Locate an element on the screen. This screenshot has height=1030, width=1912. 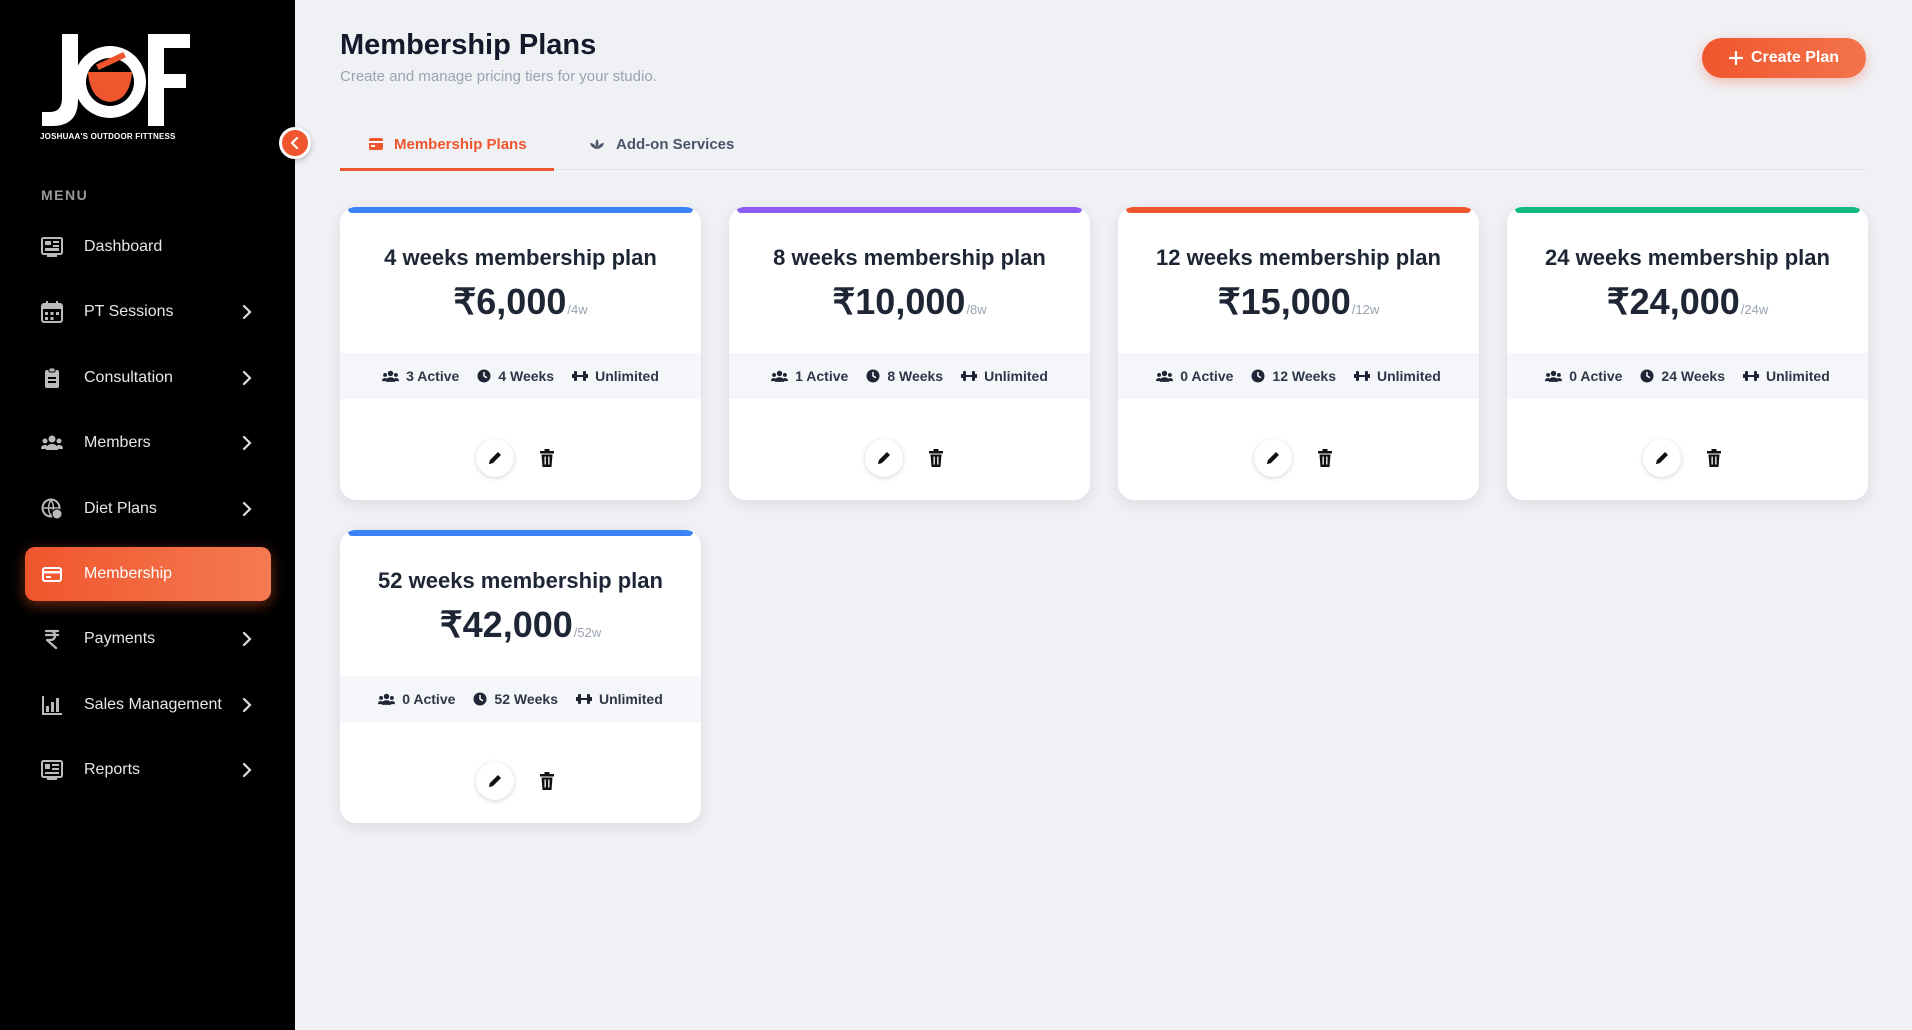
sidebar-item-label: Payments is located at coordinates (120, 638).